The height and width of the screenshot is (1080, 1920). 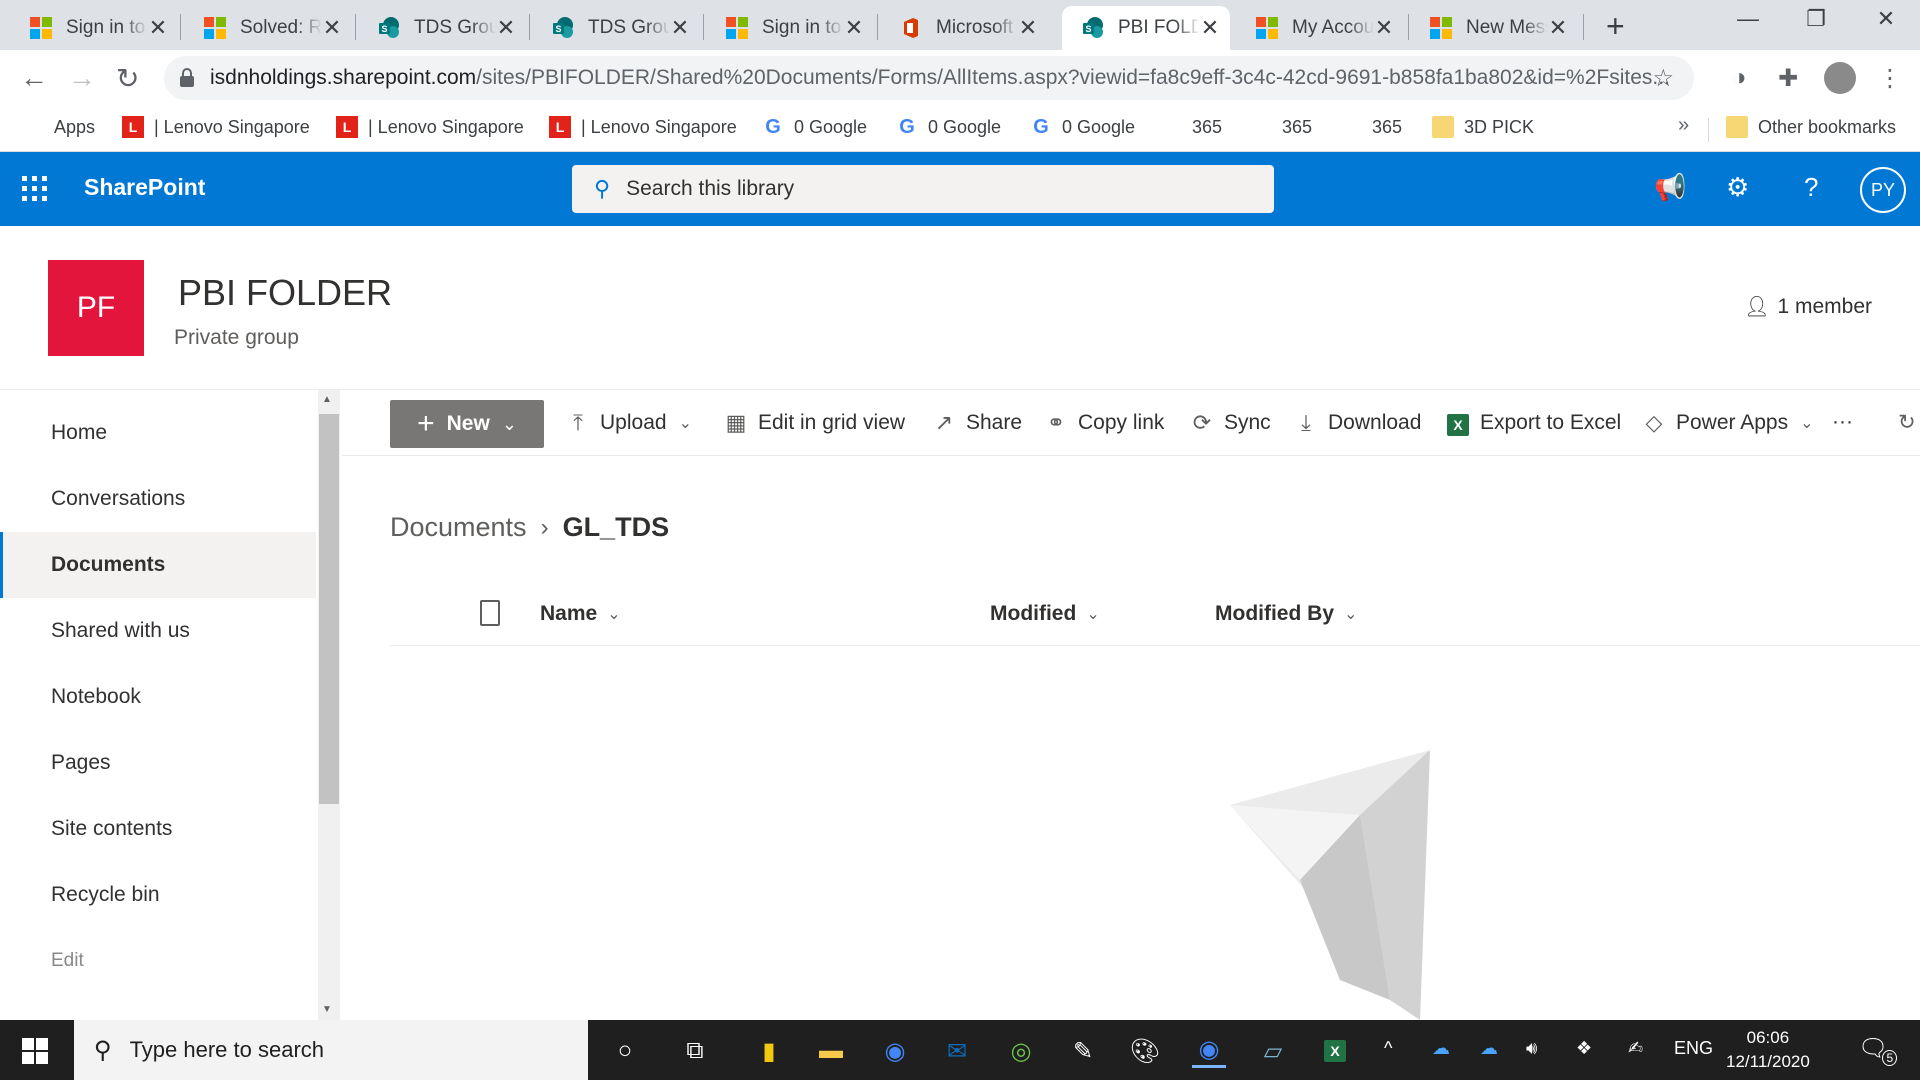 I want to click on megaphone-icon: 📢, so click(x=1670, y=187).